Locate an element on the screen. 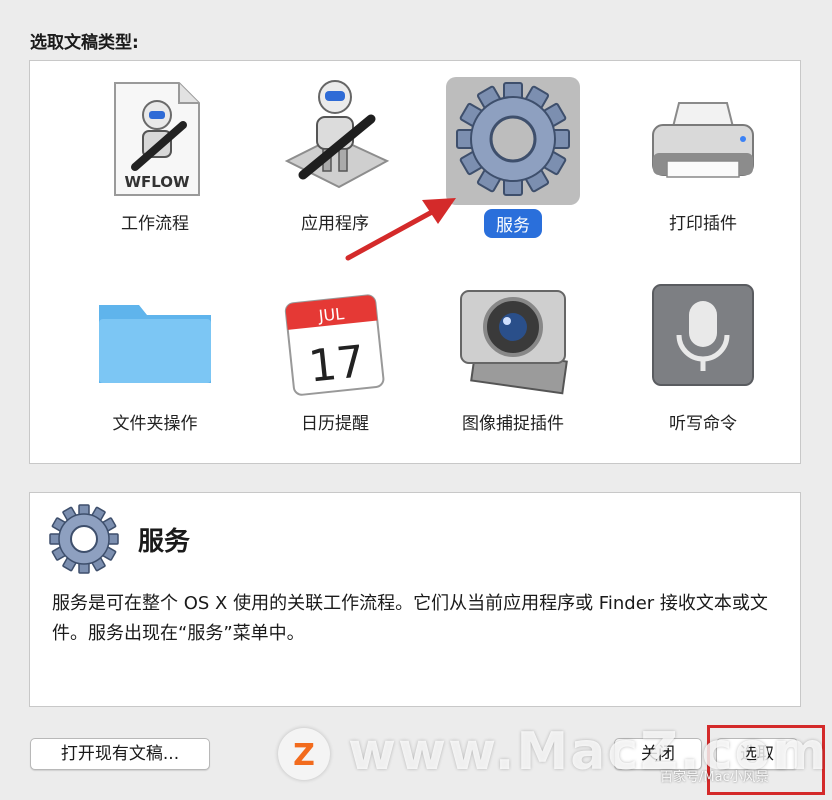 This screenshot has width=832, height=800. tile-label: 工作流程 is located at coordinates (155, 224).